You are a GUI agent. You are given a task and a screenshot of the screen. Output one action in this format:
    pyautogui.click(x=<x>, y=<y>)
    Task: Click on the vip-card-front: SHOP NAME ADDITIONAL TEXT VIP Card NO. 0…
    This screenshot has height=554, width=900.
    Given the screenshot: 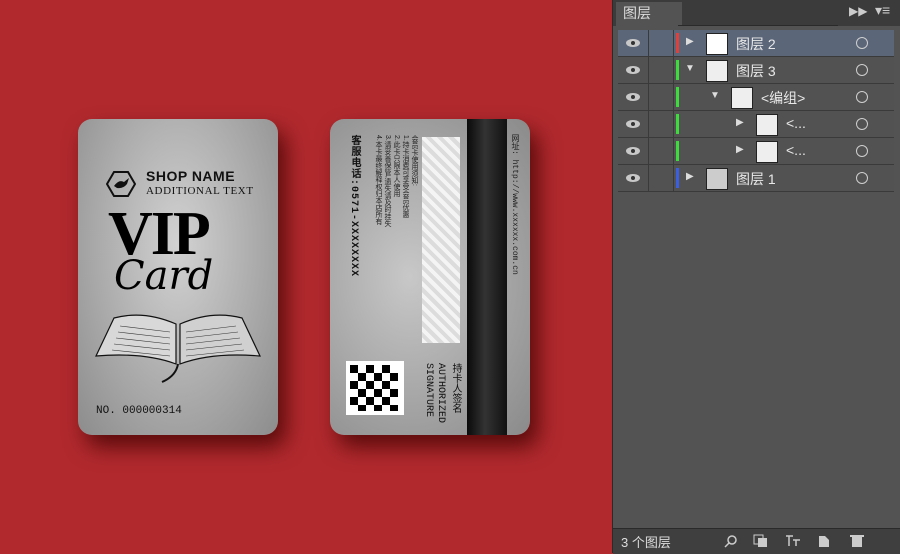 What is the action you would take?
    pyautogui.click(x=178, y=277)
    